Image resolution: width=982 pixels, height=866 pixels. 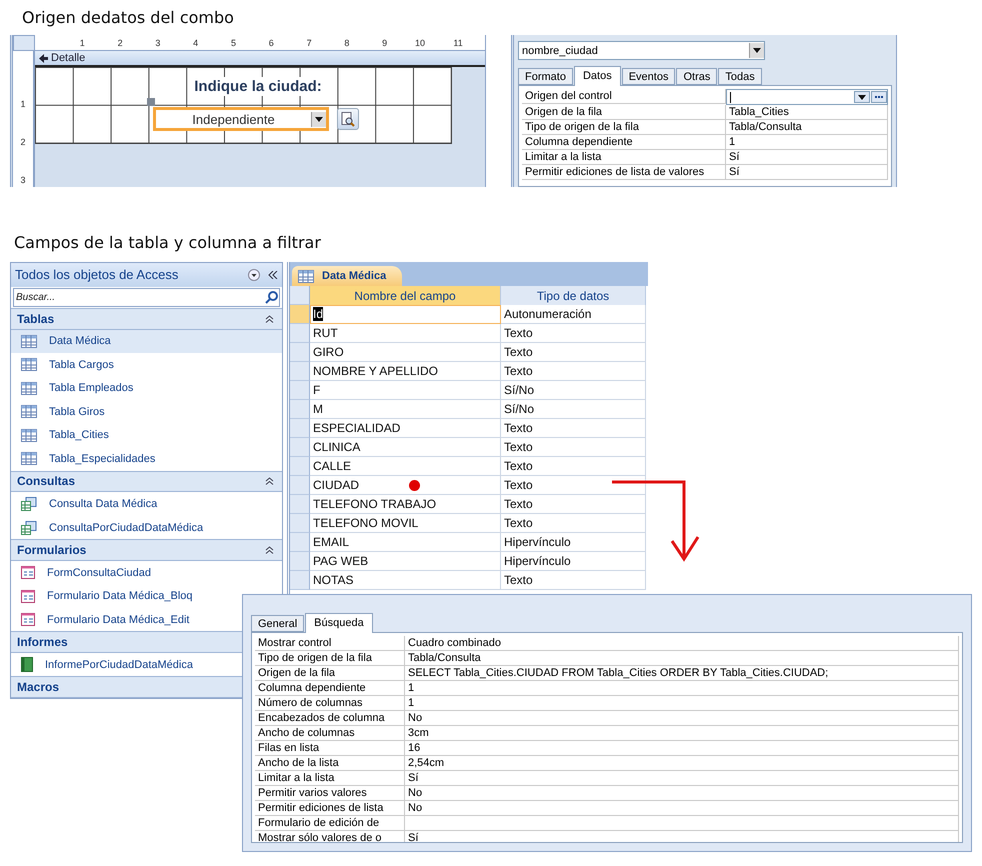 I want to click on property-name: Columna dependiente, so click(x=624, y=142).